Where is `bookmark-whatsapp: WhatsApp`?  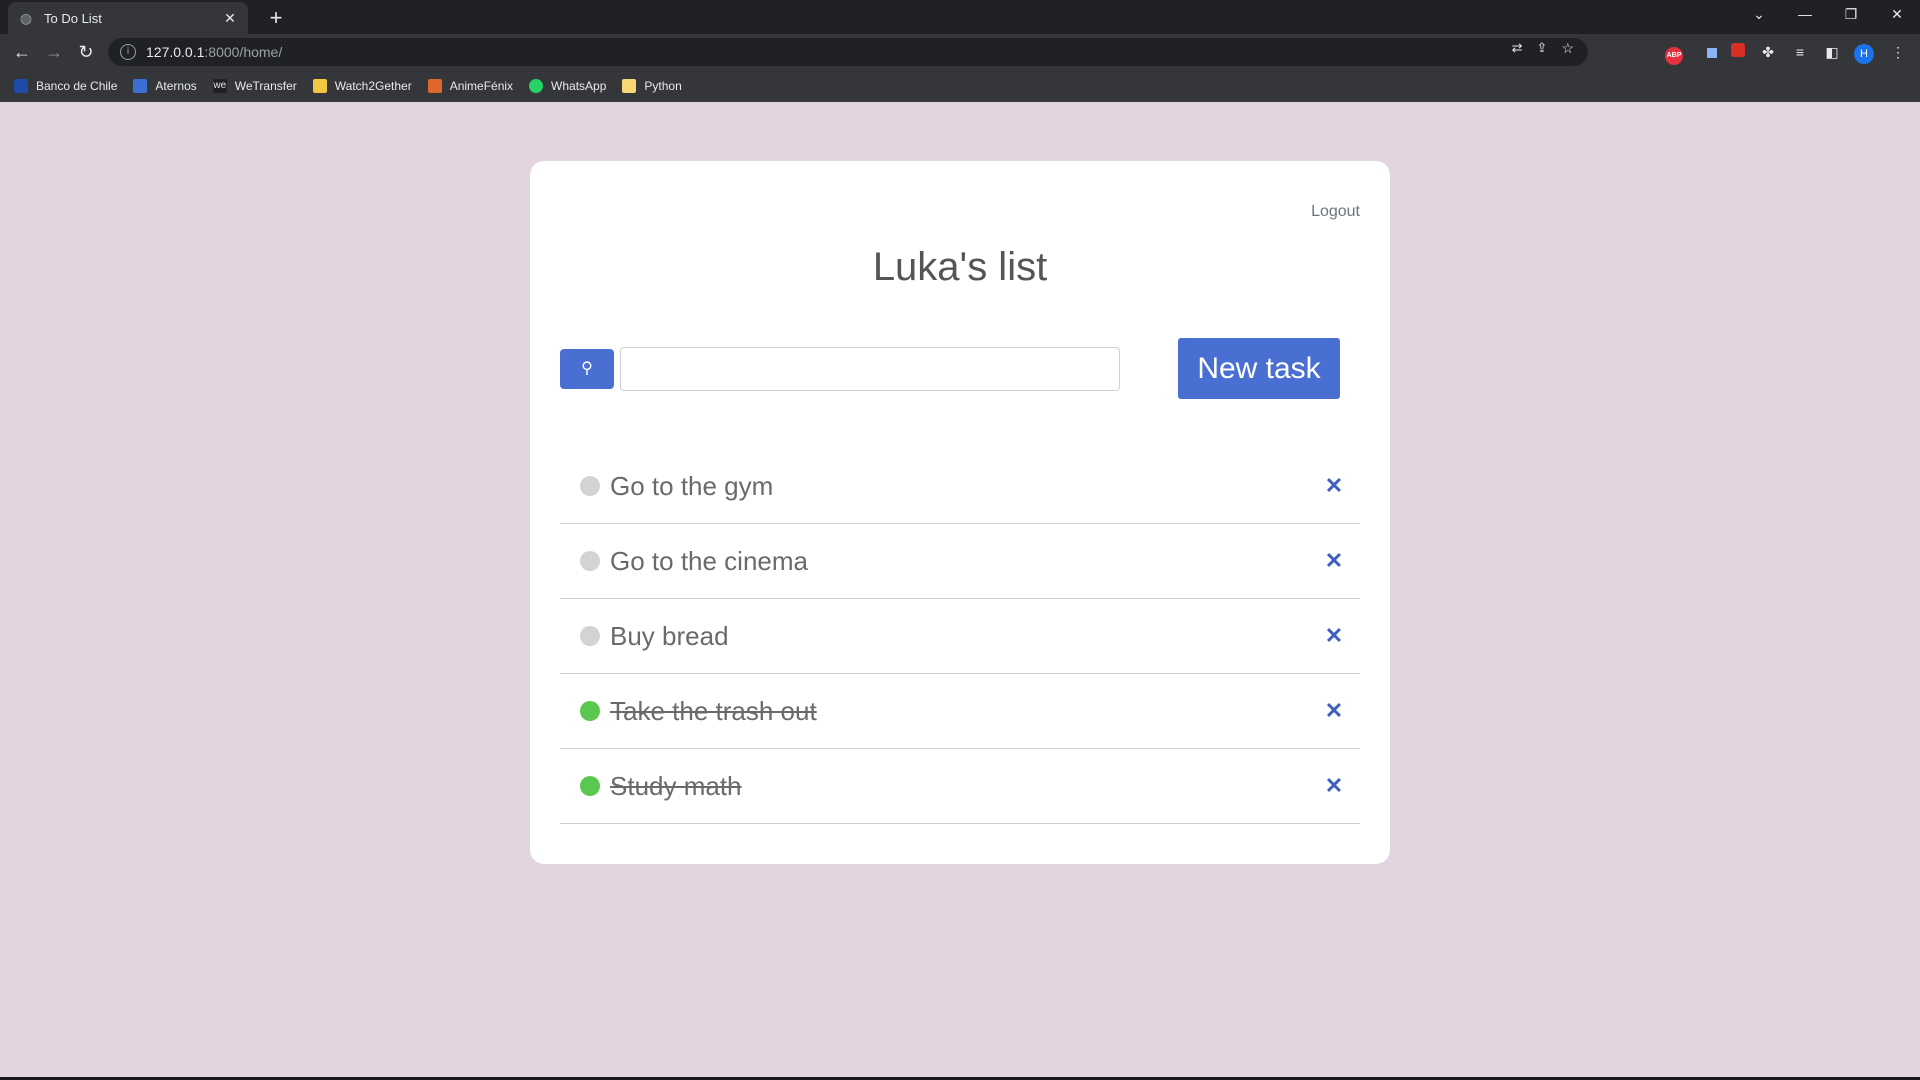
bookmark-whatsapp: WhatsApp is located at coordinates (568, 85).